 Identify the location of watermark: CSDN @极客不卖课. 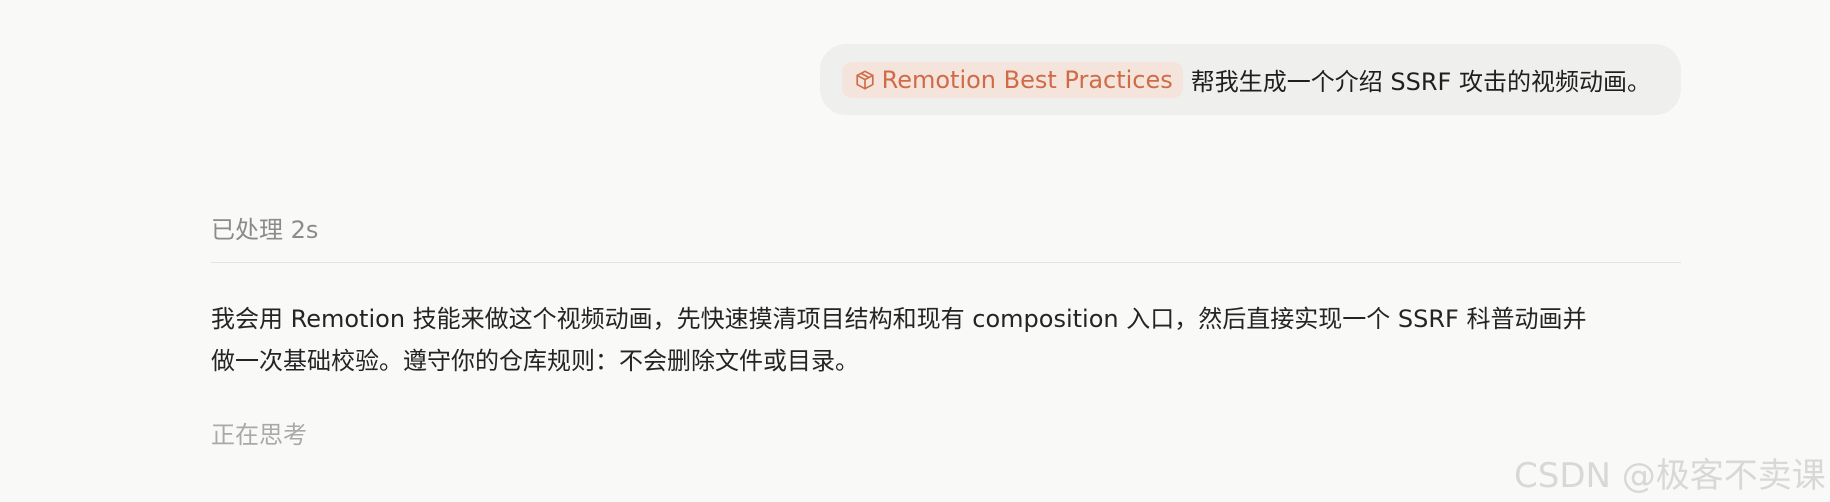
(1670, 476).